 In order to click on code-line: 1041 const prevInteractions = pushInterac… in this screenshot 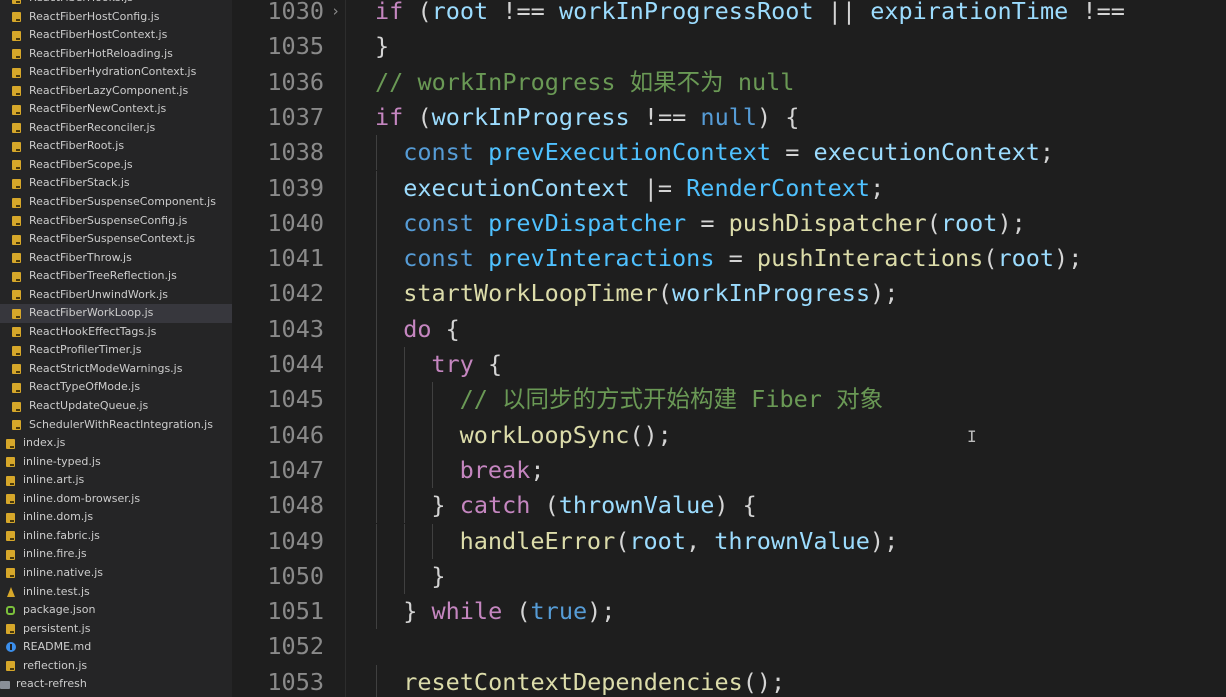, I will do `click(729, 259)`.